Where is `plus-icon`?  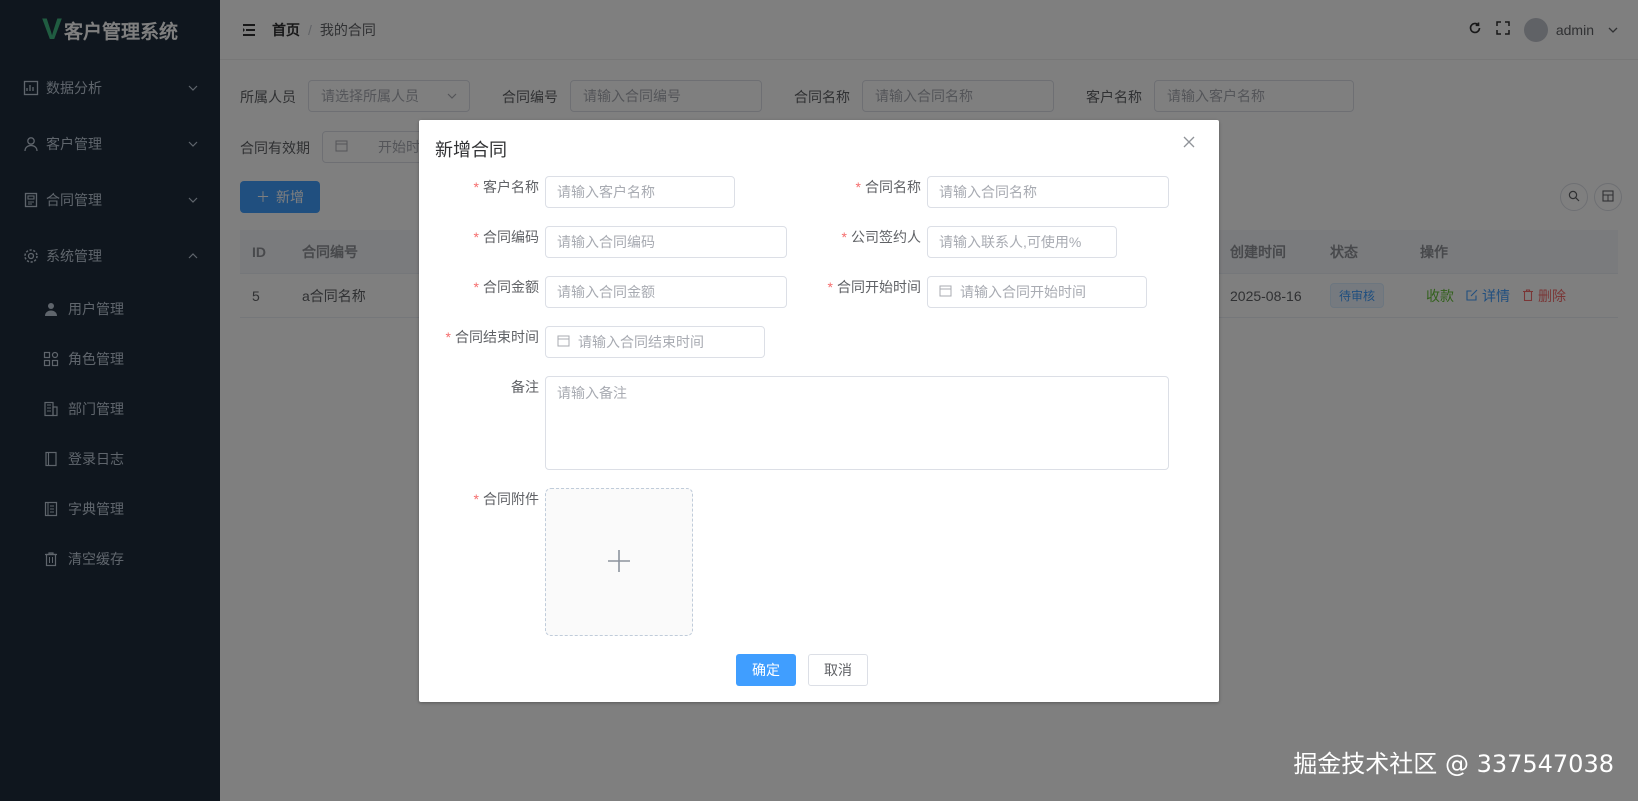 plus-icon is located at coordinates (619, 562).